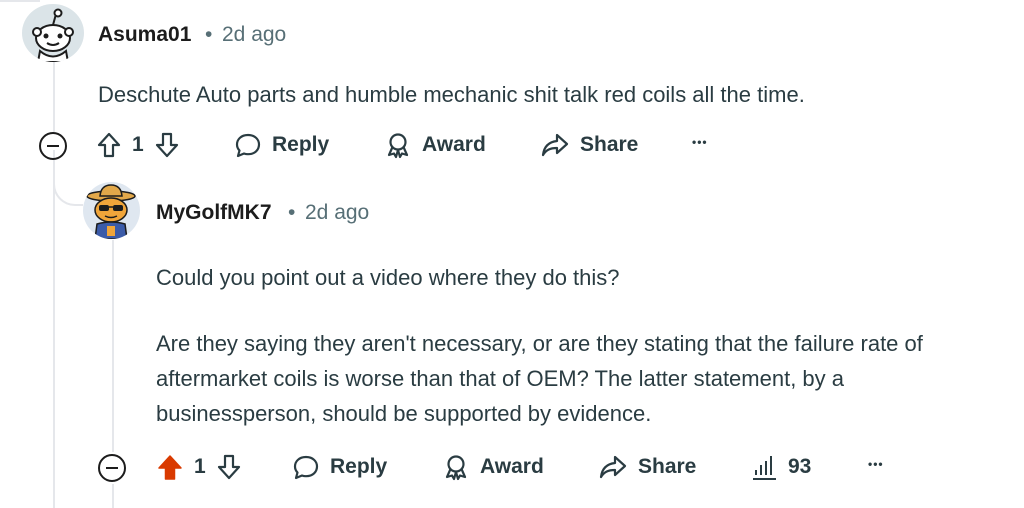 This screenshot has width=1024, height=508. I want to click on thread-line-top, so click(20, 1).